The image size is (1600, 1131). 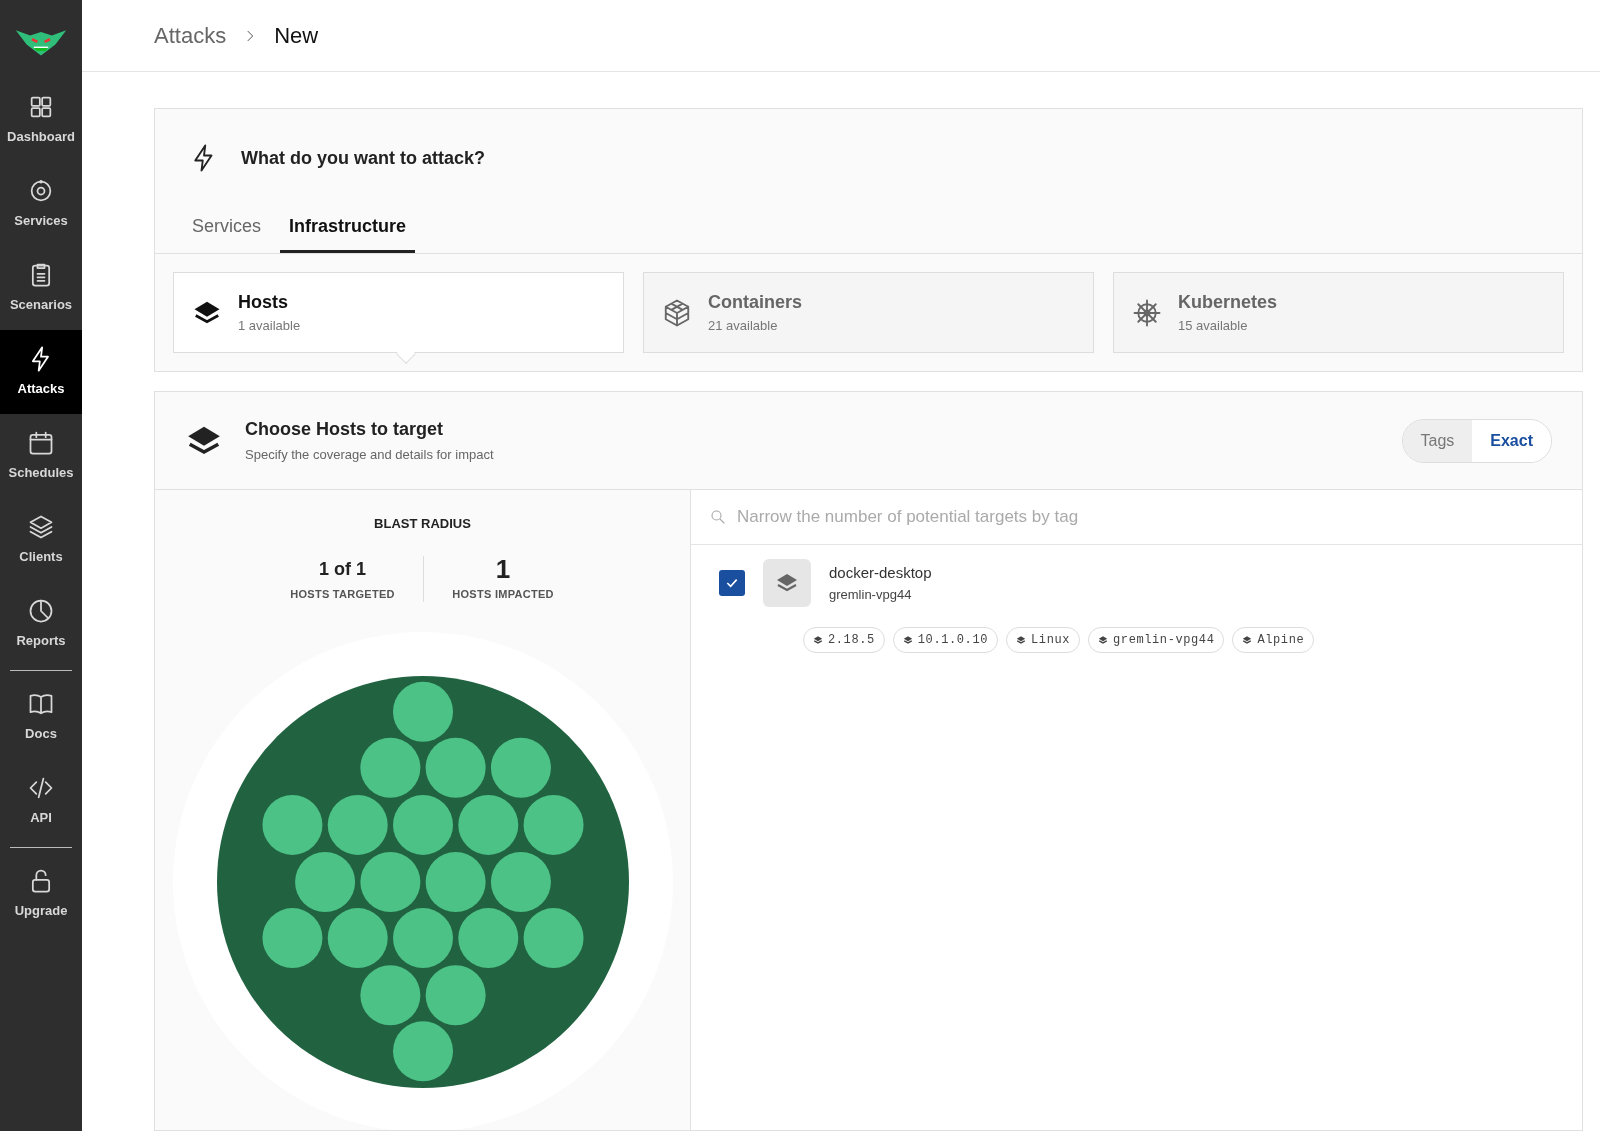 I want to click on stat-label: HOSTS TARGETED, so click(x=342, y=594).